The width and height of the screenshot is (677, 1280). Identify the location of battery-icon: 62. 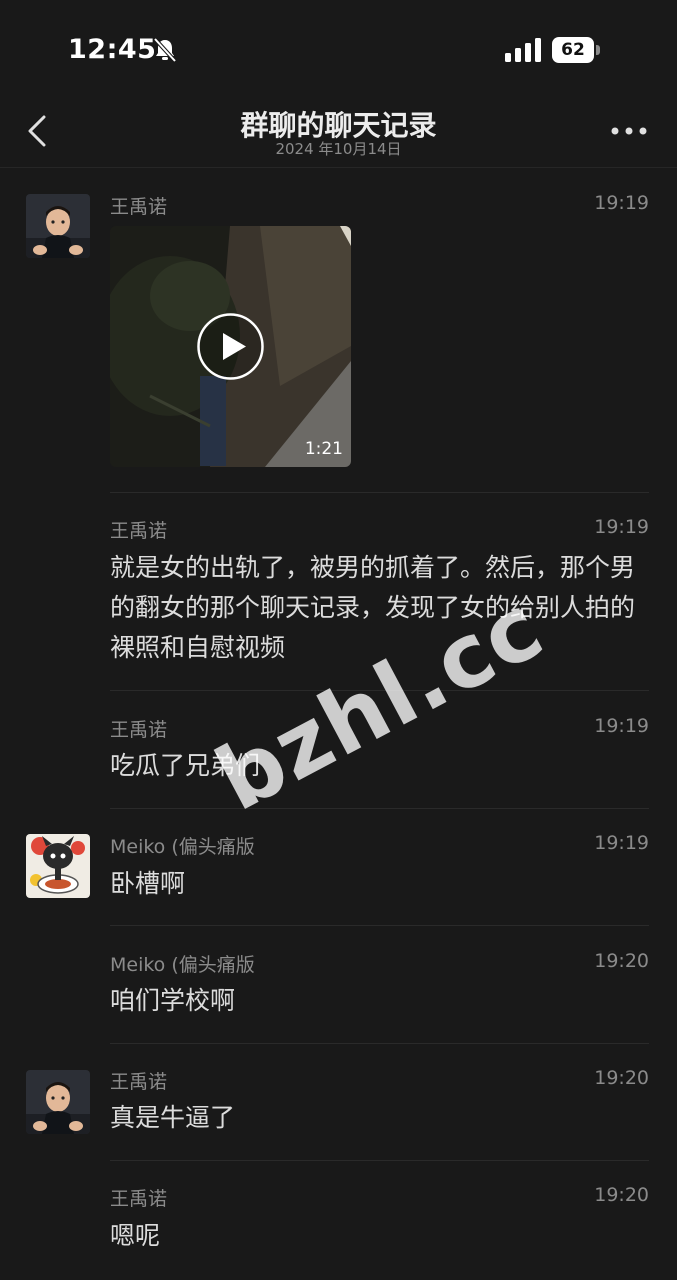
(576, 50).